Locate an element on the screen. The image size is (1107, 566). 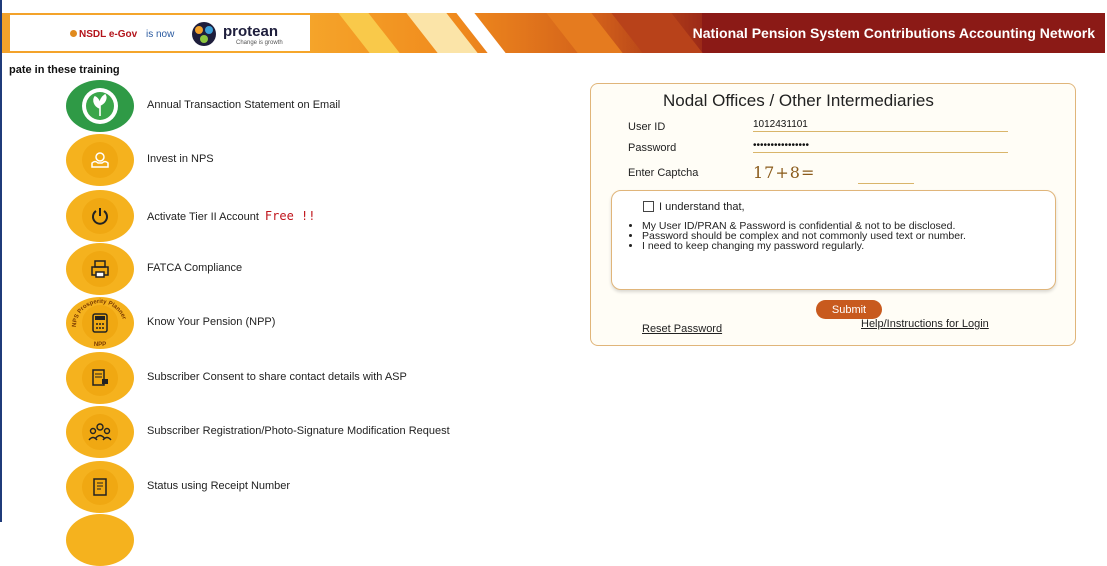
protean-logo-icon is located at coordinates (204, 34).